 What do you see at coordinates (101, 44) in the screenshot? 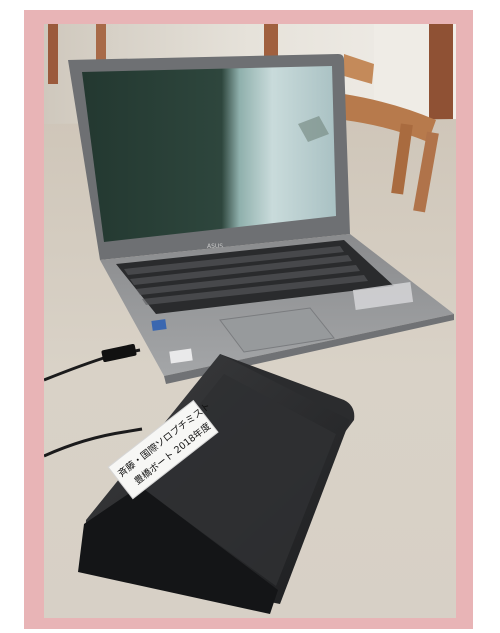
I see `door-frame` at bounding box center [101, 44].